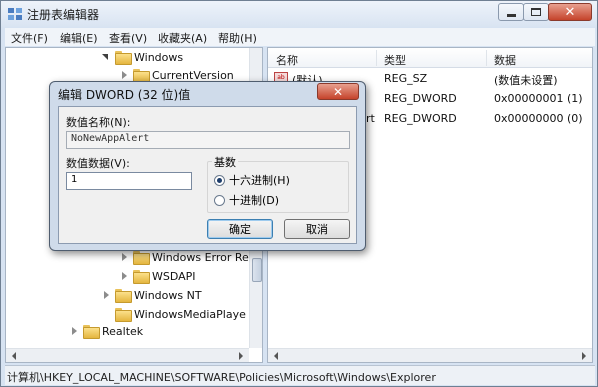 This screenshot has height=387, width=598. I want to click on tree-horizontal-scrollbar, so click(127, 355).